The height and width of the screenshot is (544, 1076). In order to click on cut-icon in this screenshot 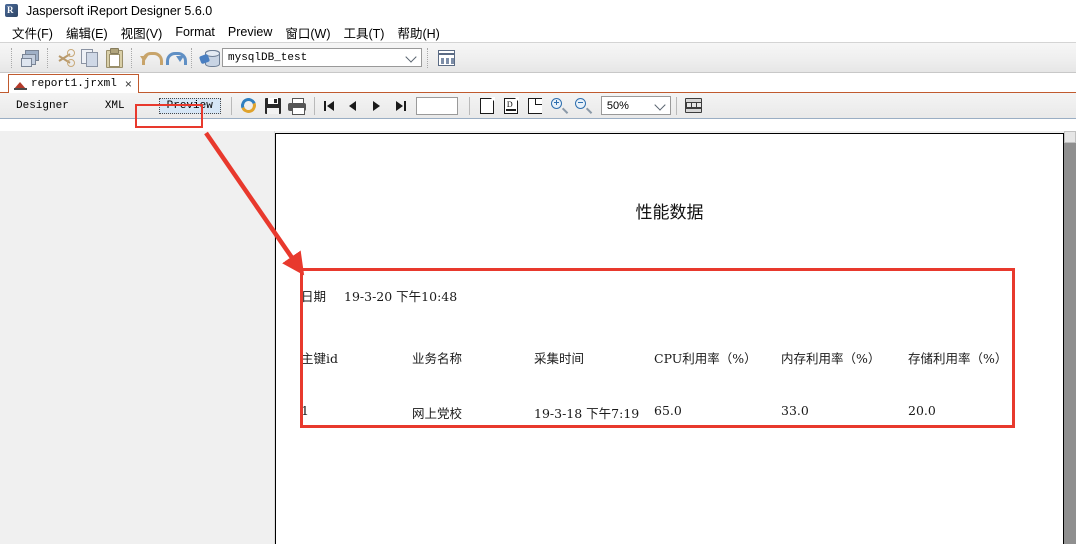, I will do `click(66, 57)`.